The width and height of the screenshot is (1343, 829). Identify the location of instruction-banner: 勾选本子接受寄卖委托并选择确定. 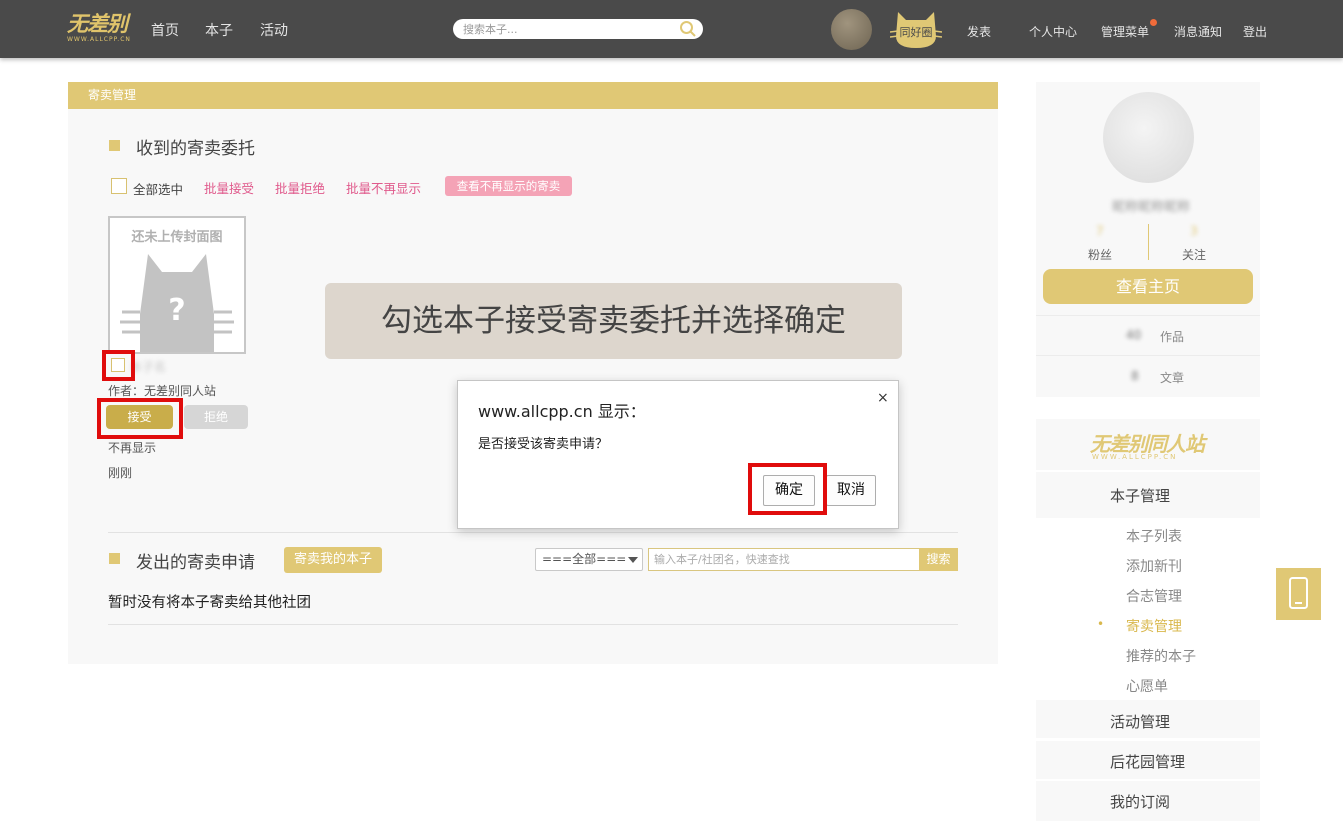
(613, 321).